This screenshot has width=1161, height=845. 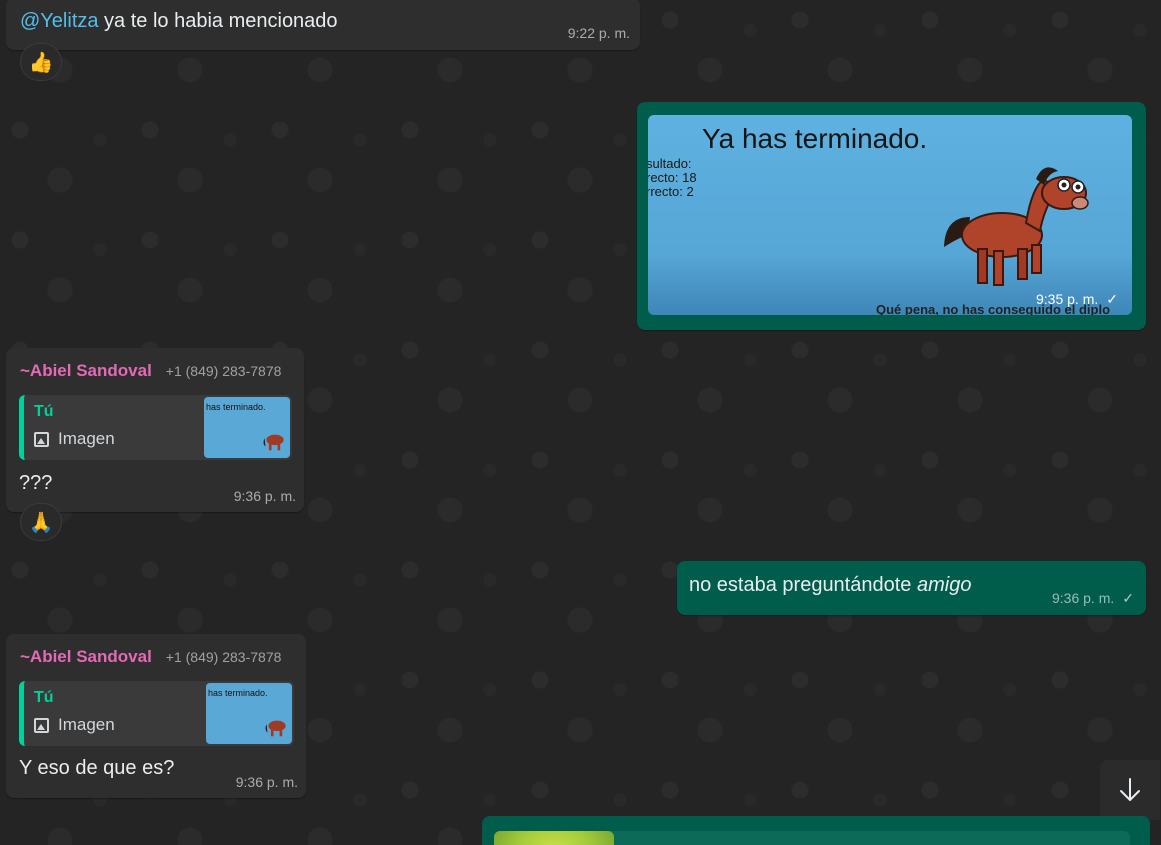 What do you see at coordinates (816, 830) in the screenshot?
I see `message-bubble-outgoing-image` at bounding box center [816, 830].